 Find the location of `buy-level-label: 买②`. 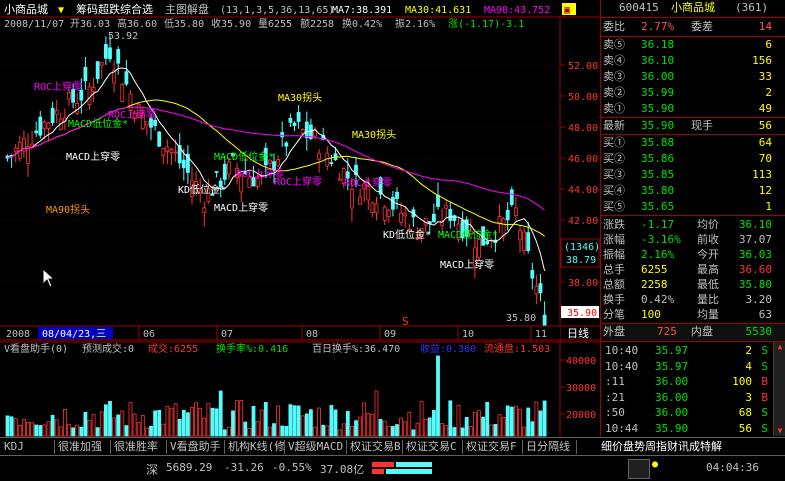

buy-level-label: 买② is located at coordinates (614, 158).